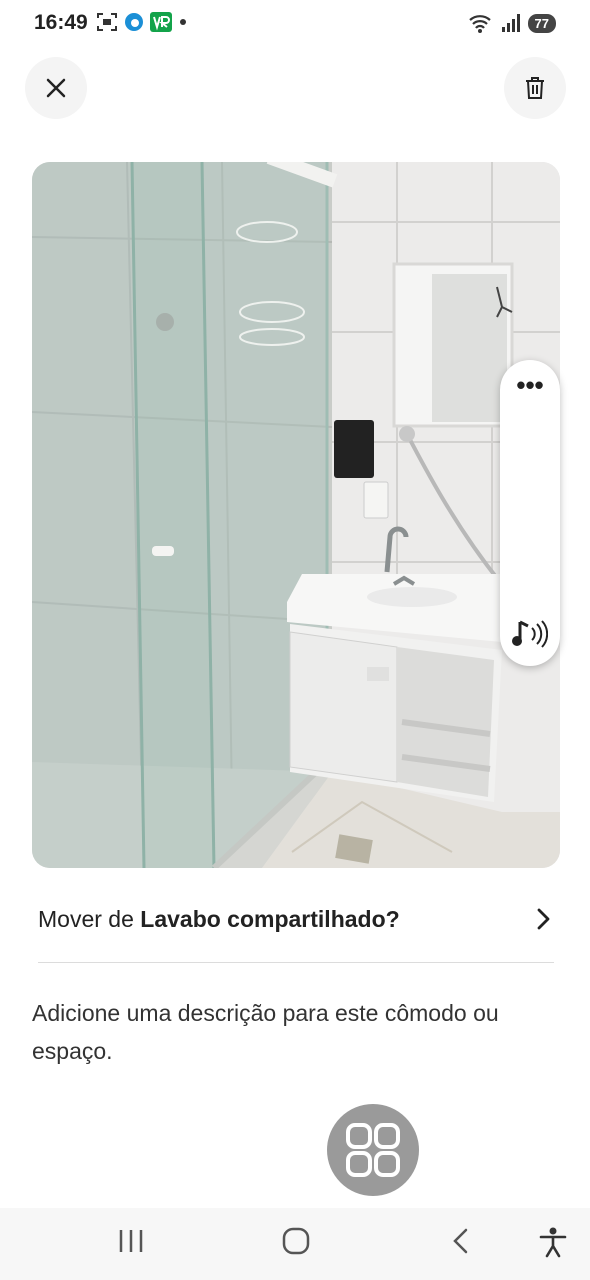 The width and height of the screenshot is (590, 1280). I want to click on status-icons-left, so click(142, 22).